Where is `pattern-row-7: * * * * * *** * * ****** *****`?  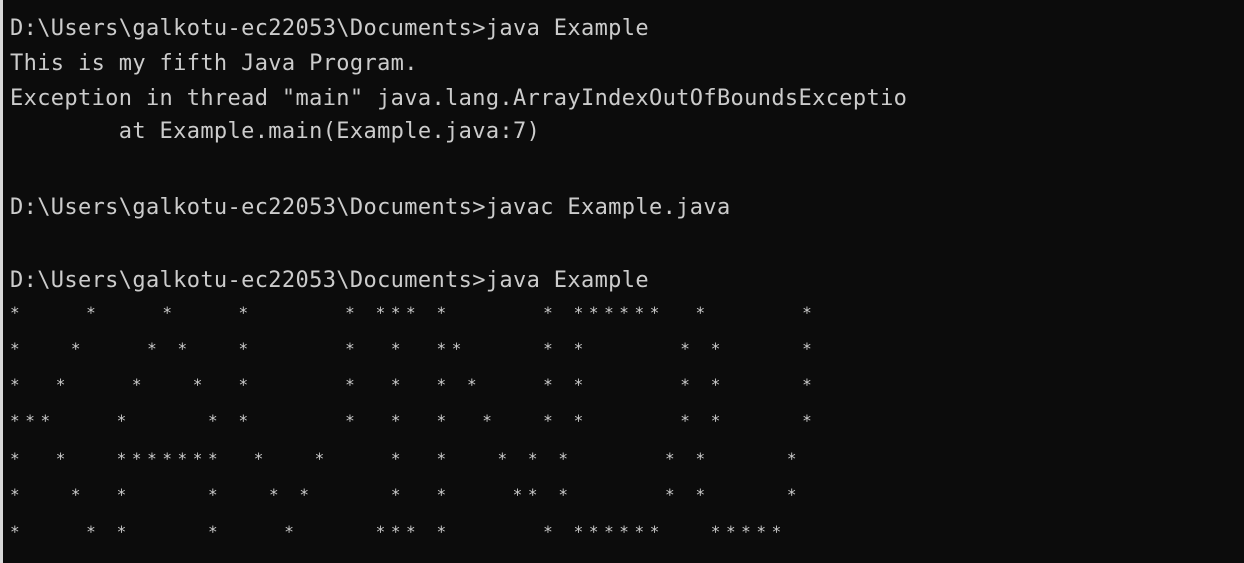
pattern-row-7: * * * * * *** * * ****** ***** is located at coordinates (398, 531).